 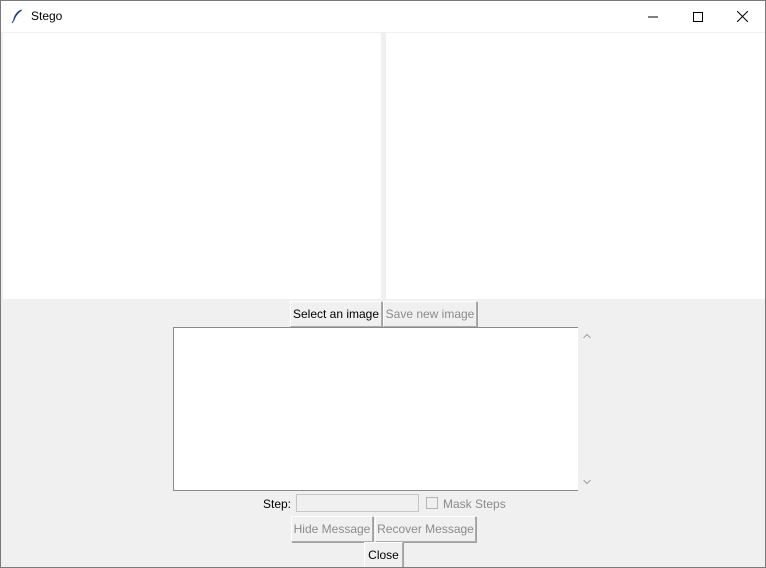 I want to click on mask-steps-label: Mask Steps, so click(x=474, y=504).